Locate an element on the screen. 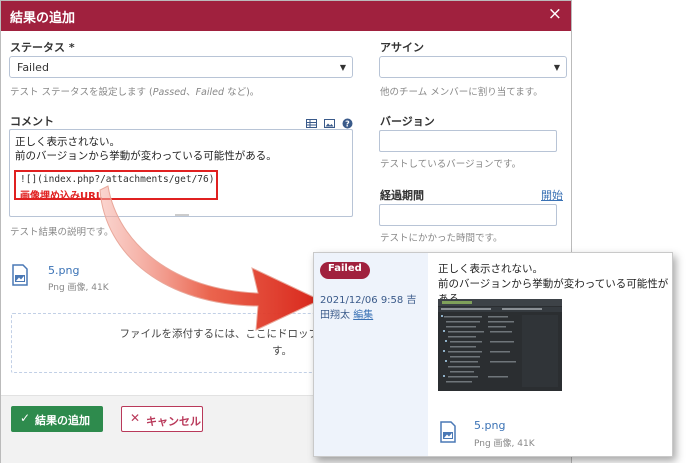 Image resolution: width=686 pixels, height=463 pixels. screenshot-thumbnail-graphic is located at coordinates (500, 345).